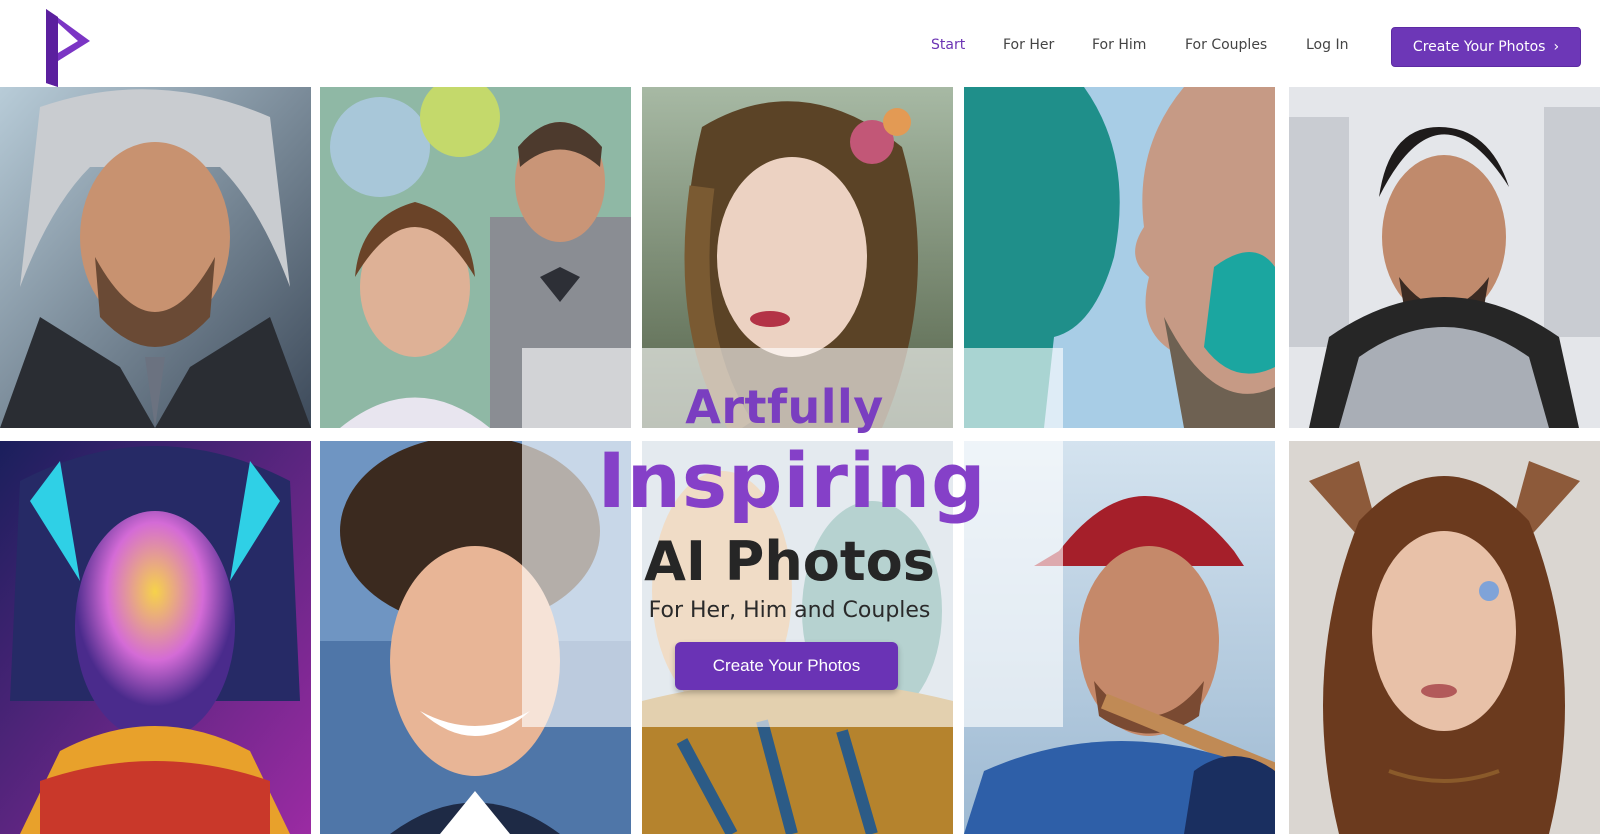 Image resolution: width=1600 pixels, height=834 pixels. I want to click on create-photos-hero-label: Create Your Photos, so click(786, 665).